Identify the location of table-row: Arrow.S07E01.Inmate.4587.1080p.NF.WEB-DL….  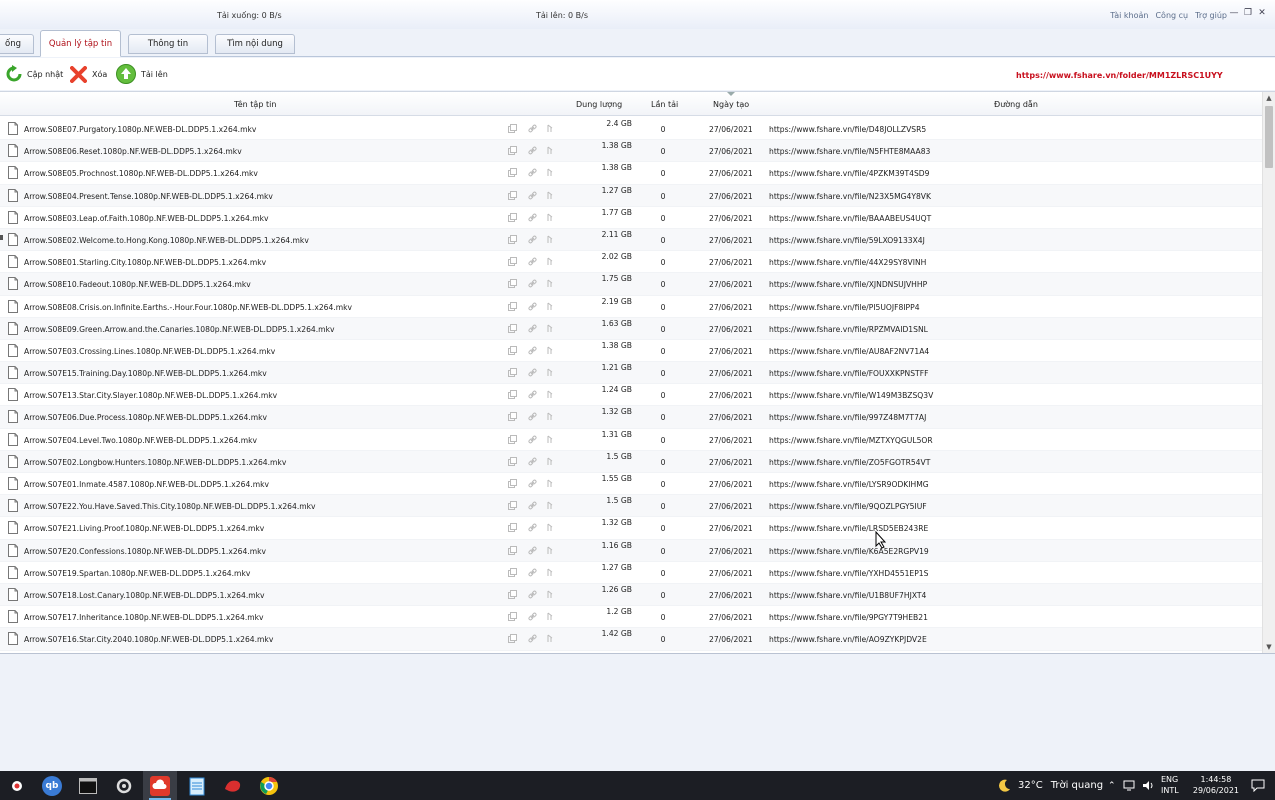
(631, 484).